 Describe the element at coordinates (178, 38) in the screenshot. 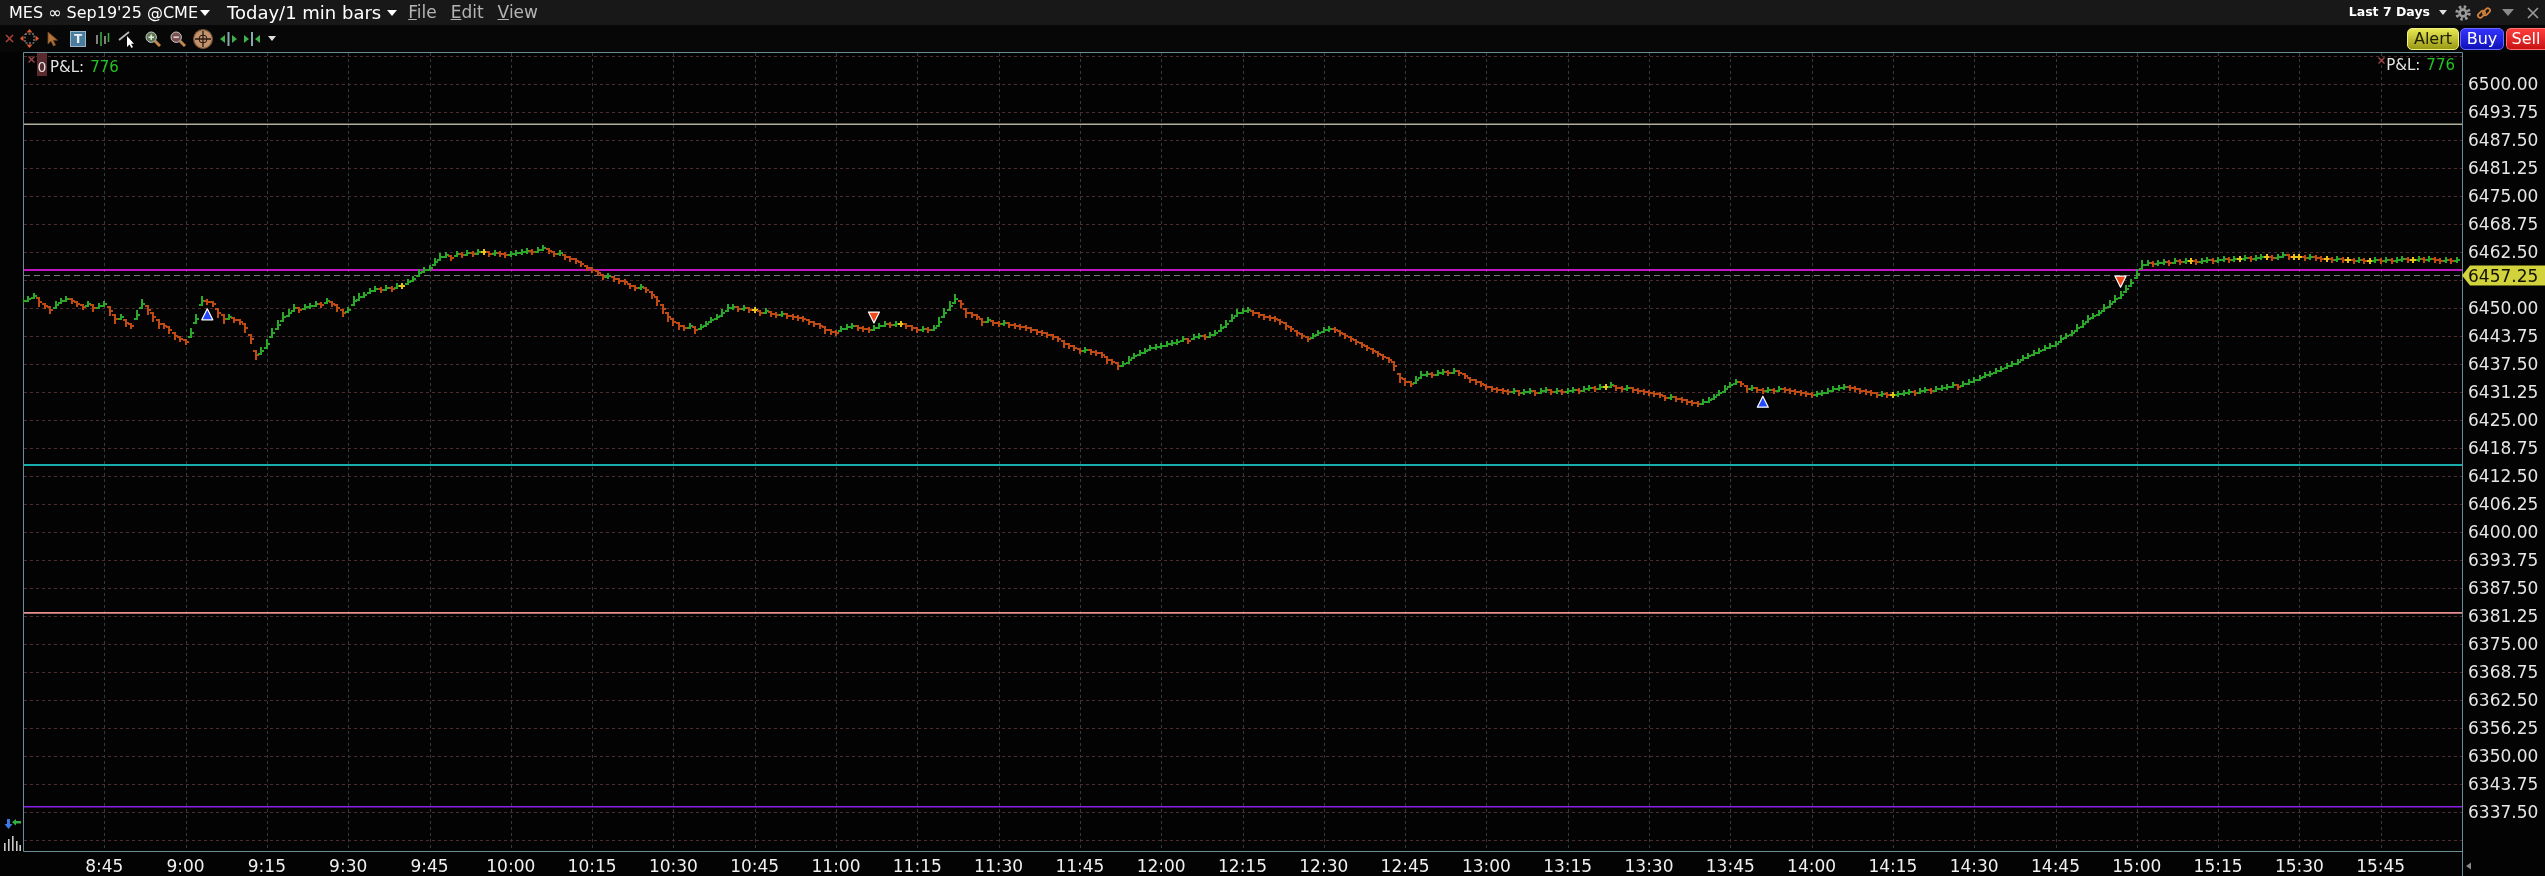

I see `zoom-out-icon` at that location.